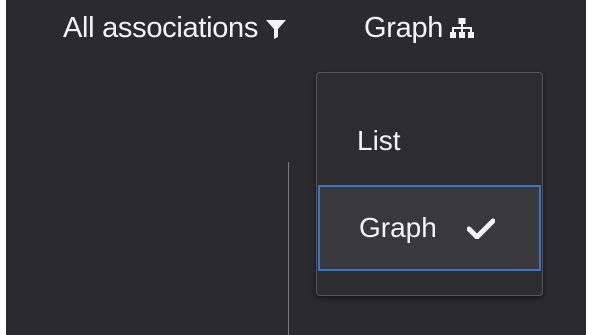 The image size is (592, 335). What do you see at coordinates (379, 140) in the screenshot?
I see `menu-option-label: List` at bounding box center [379, 140].